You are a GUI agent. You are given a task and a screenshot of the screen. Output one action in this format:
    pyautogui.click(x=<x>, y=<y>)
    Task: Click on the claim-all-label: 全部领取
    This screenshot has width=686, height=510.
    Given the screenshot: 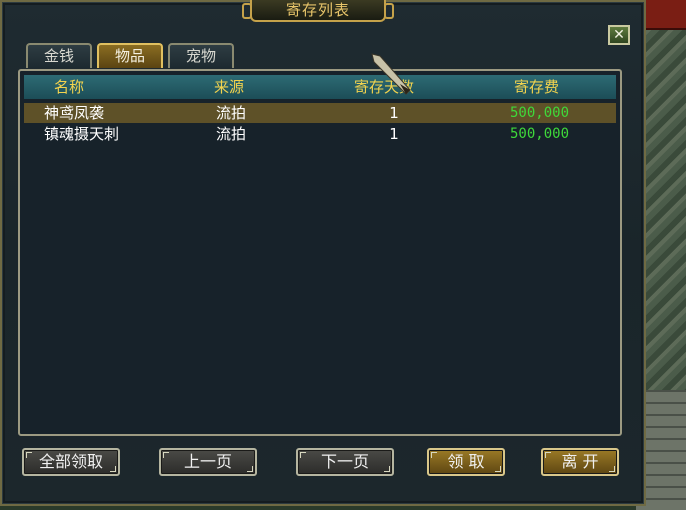 What is the action you would take?
    pyautogui.click(x=70, y=461)
    